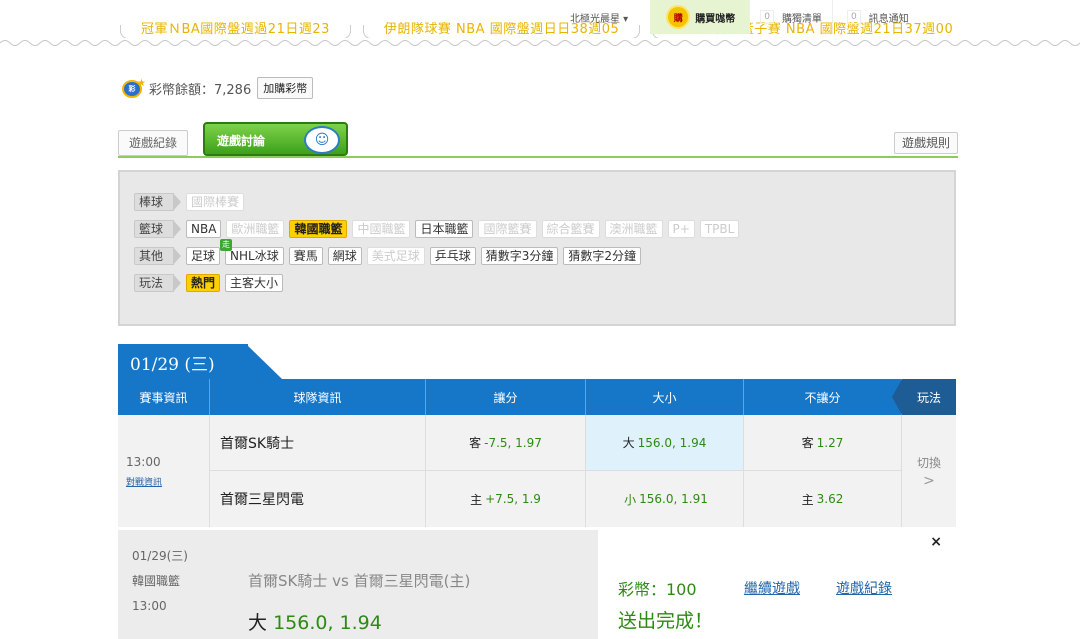 The height and width of the screenshot is (639, 1080). What do you see at coordinates (157, 256) in the screenshot?
I see `filter-row-label: 其他` at bounding box center [157, 256].